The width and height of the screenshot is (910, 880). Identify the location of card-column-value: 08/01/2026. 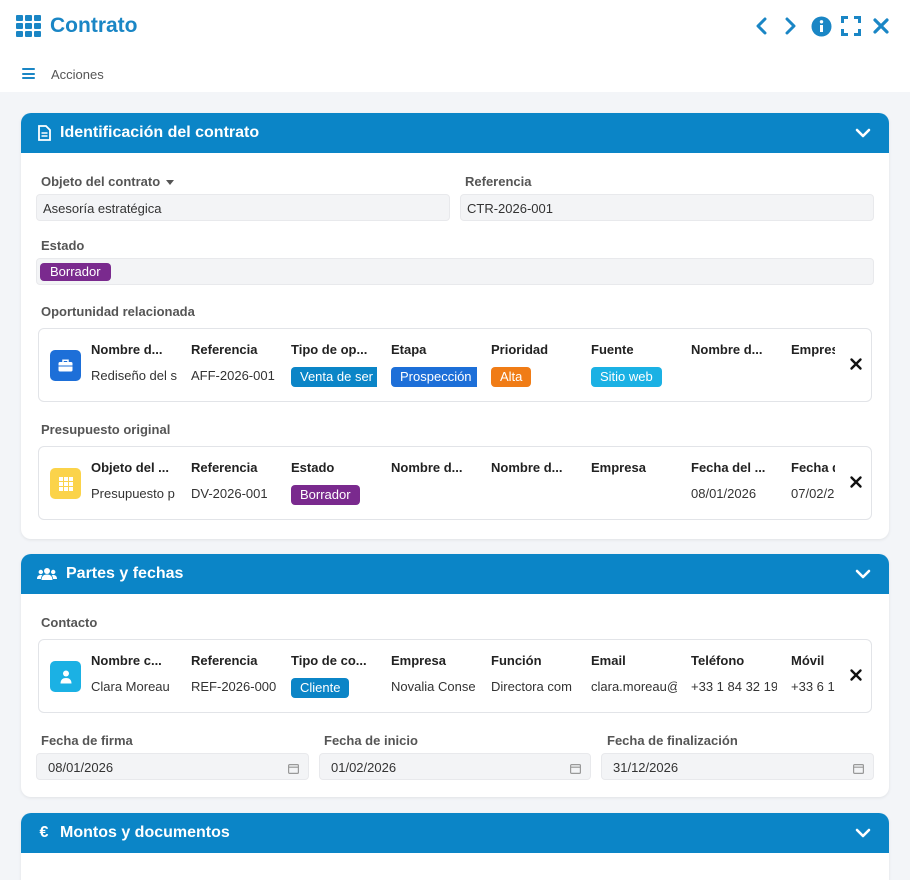
(724, 493).